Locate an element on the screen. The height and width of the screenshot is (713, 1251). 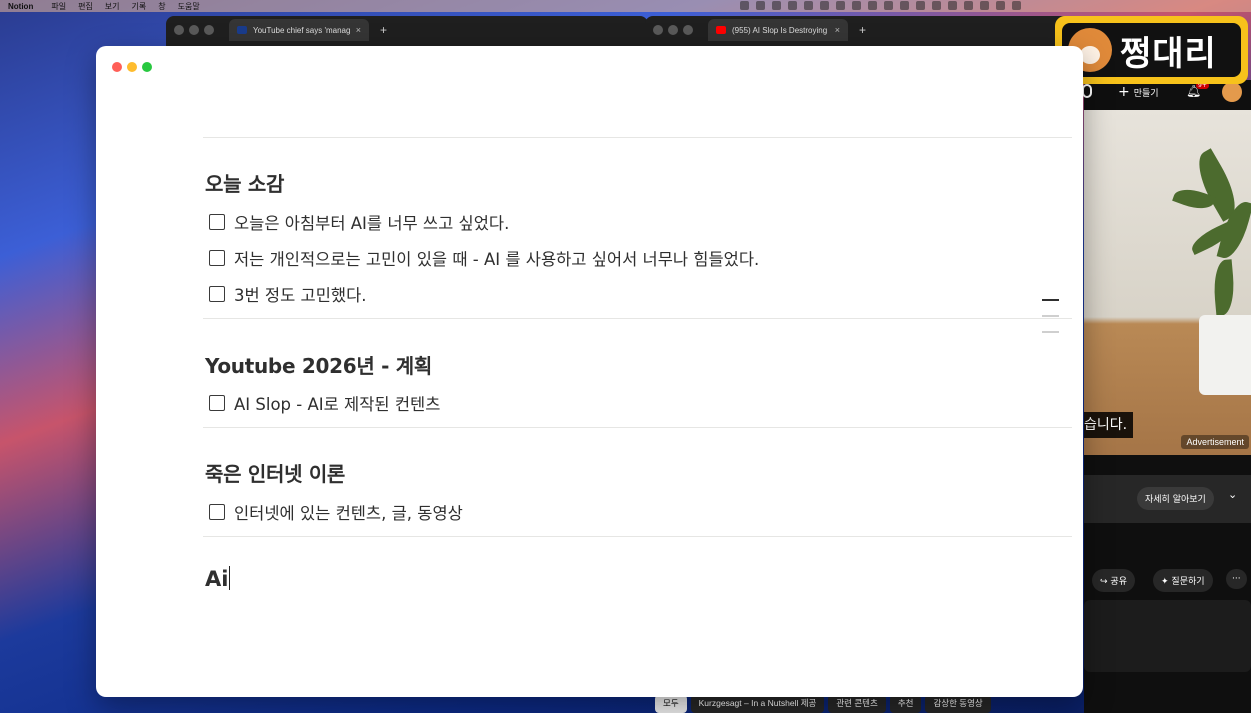
current-heading-input: Ai is located at coordinates (217, 578).